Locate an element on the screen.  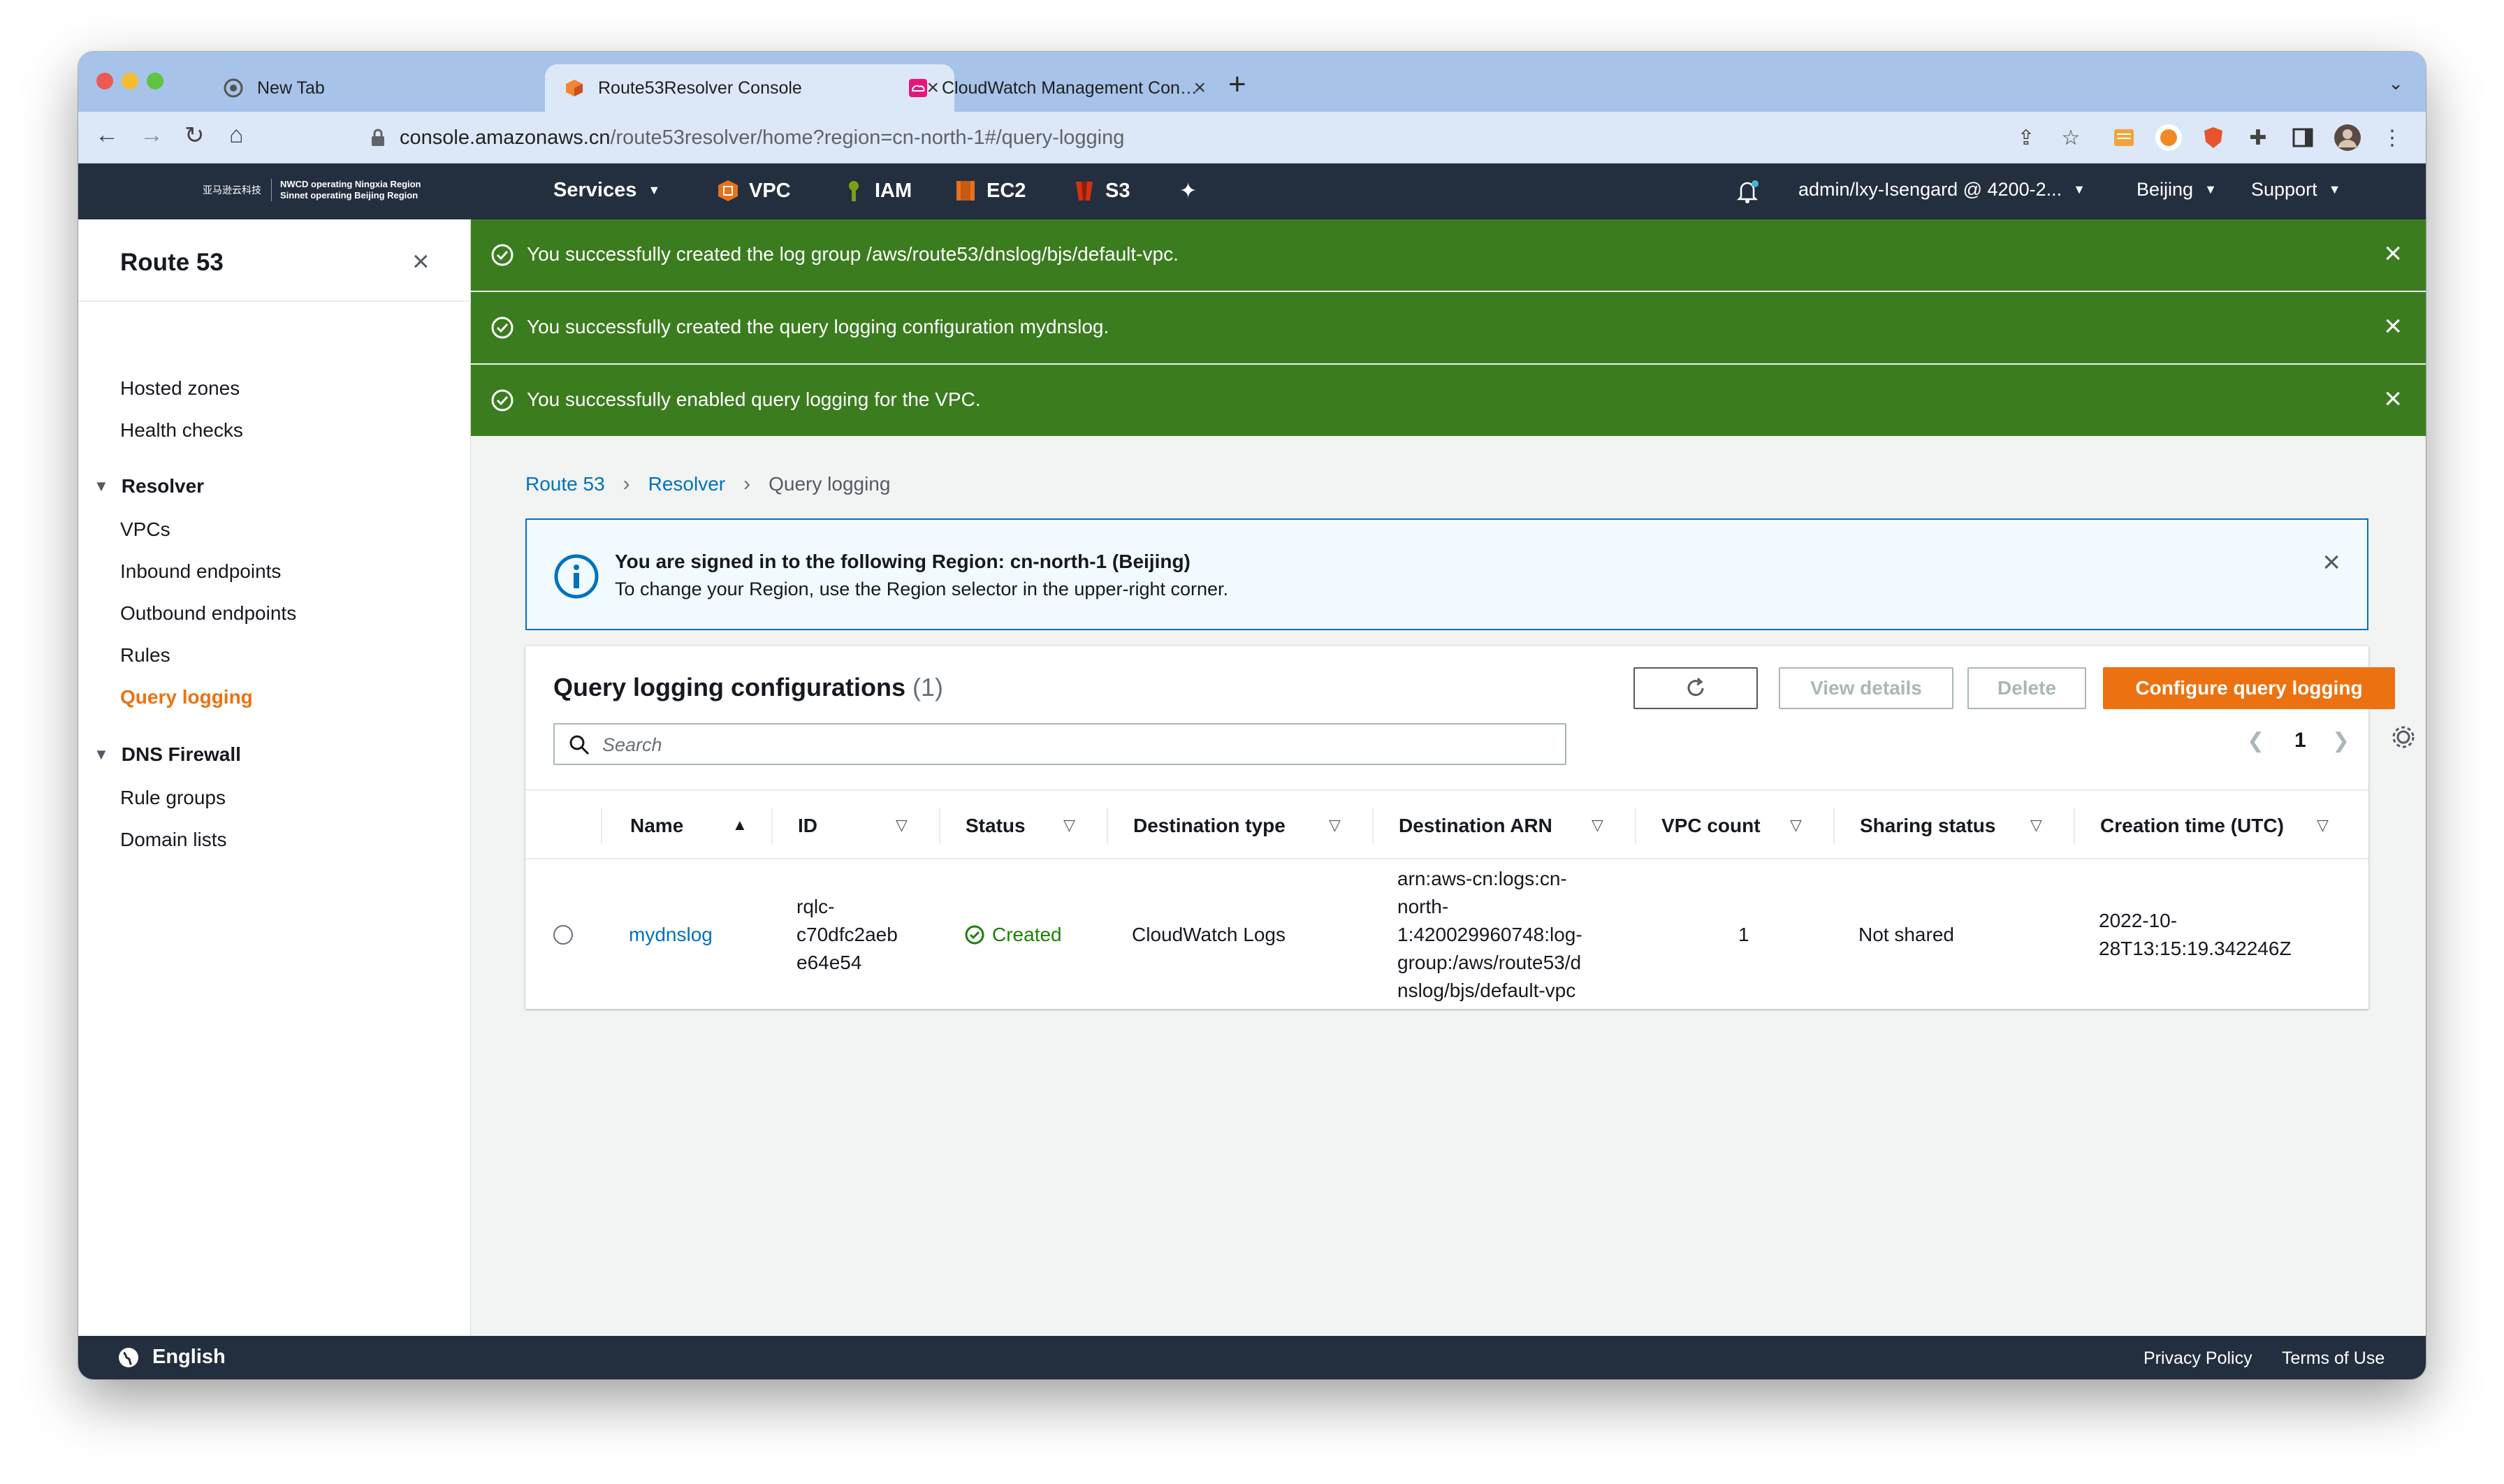
col-name: Name is located at coordinates (656, 826).